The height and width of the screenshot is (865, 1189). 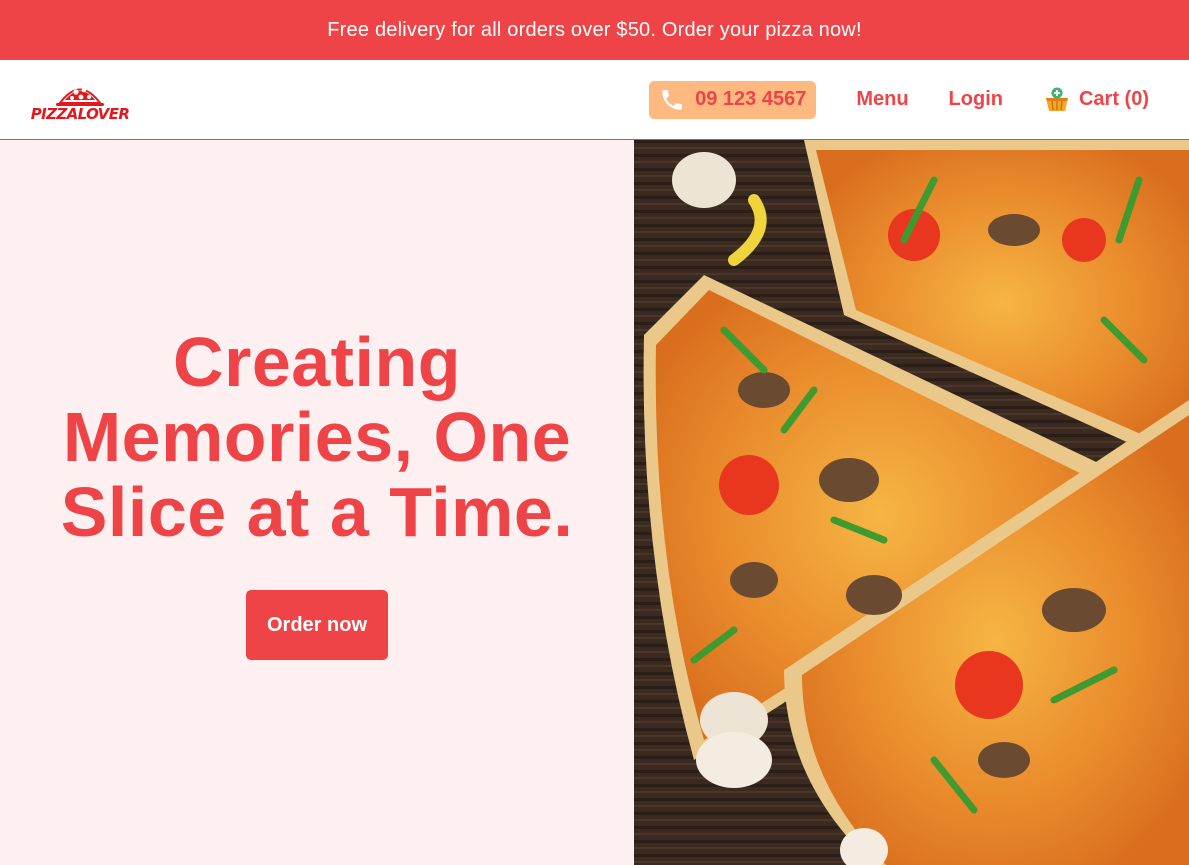 What do you see at coordinates (976, 99) in the screenshot?
I see `nav-link-login: Login` at bounding box center [976, 99].